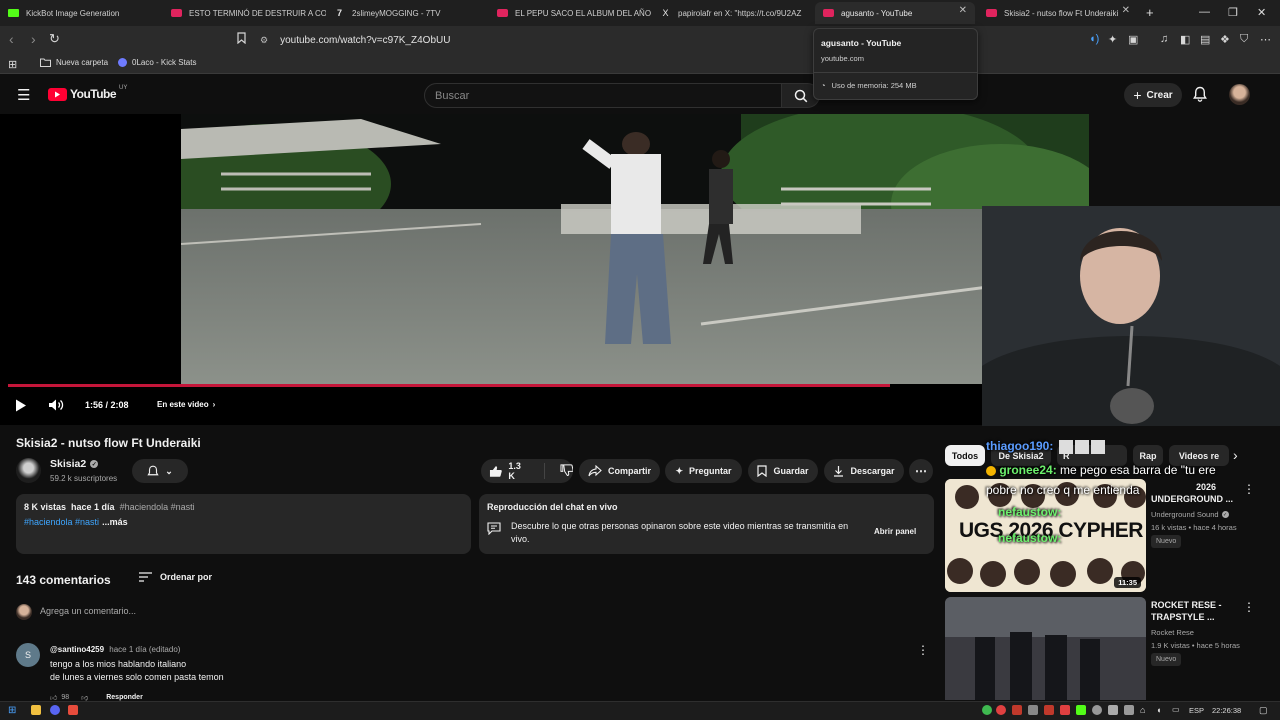 The height and width of the screenshot is (720, 1280). What do you see at coordinates (570, 13) in the screenshot?
I see `browser-tab: EL PEPU SACO EL ALBUM DEL AÑO` at bounding box center [570, 13].